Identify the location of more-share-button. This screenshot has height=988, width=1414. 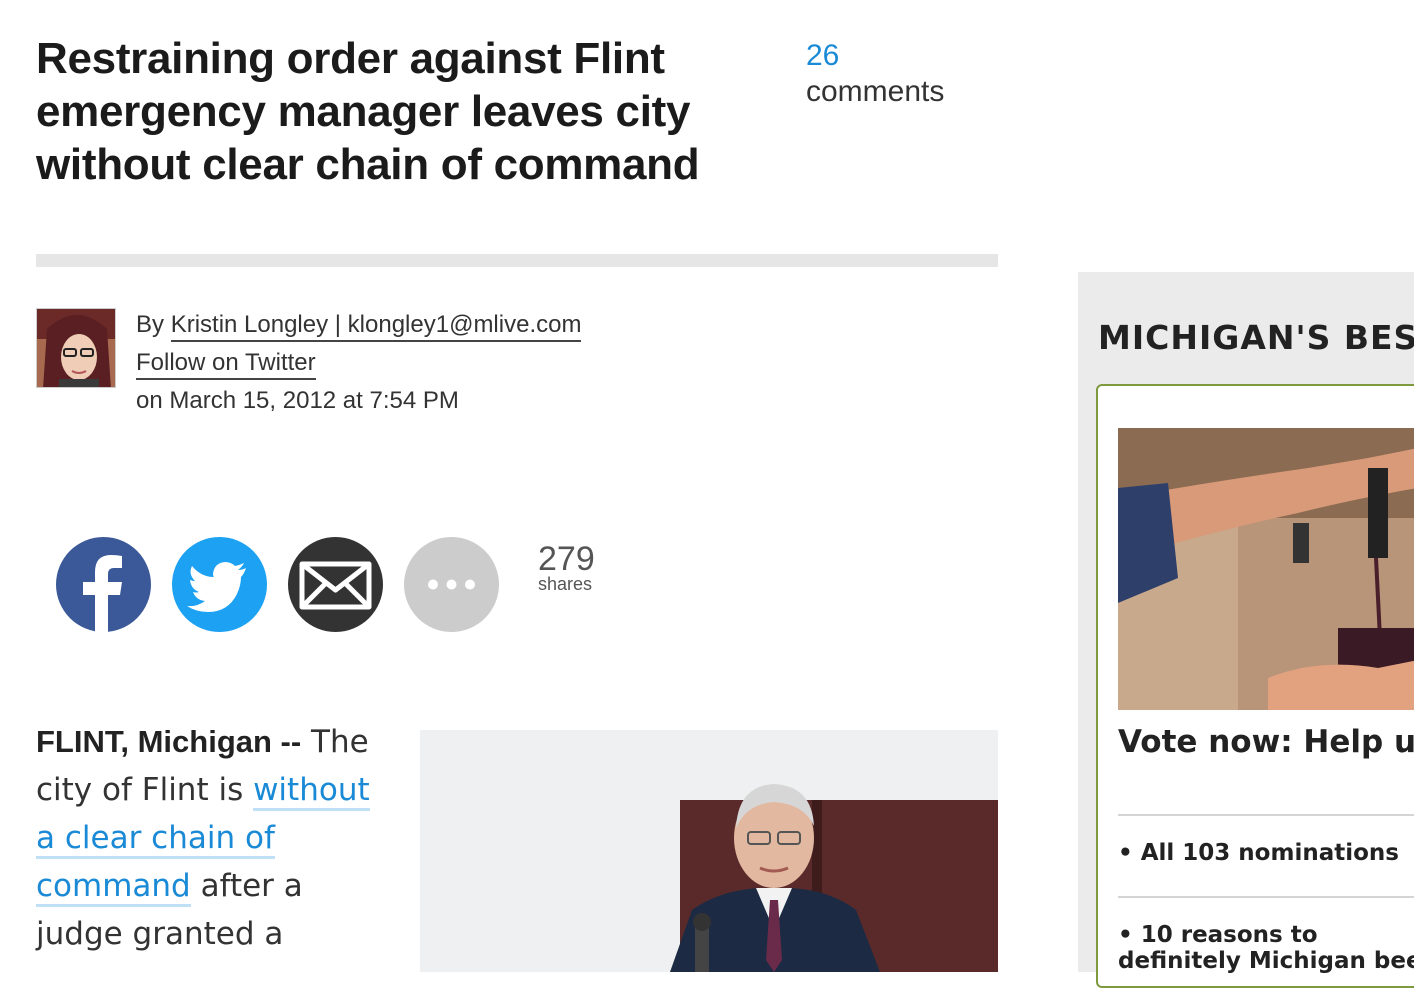
(451, 584).